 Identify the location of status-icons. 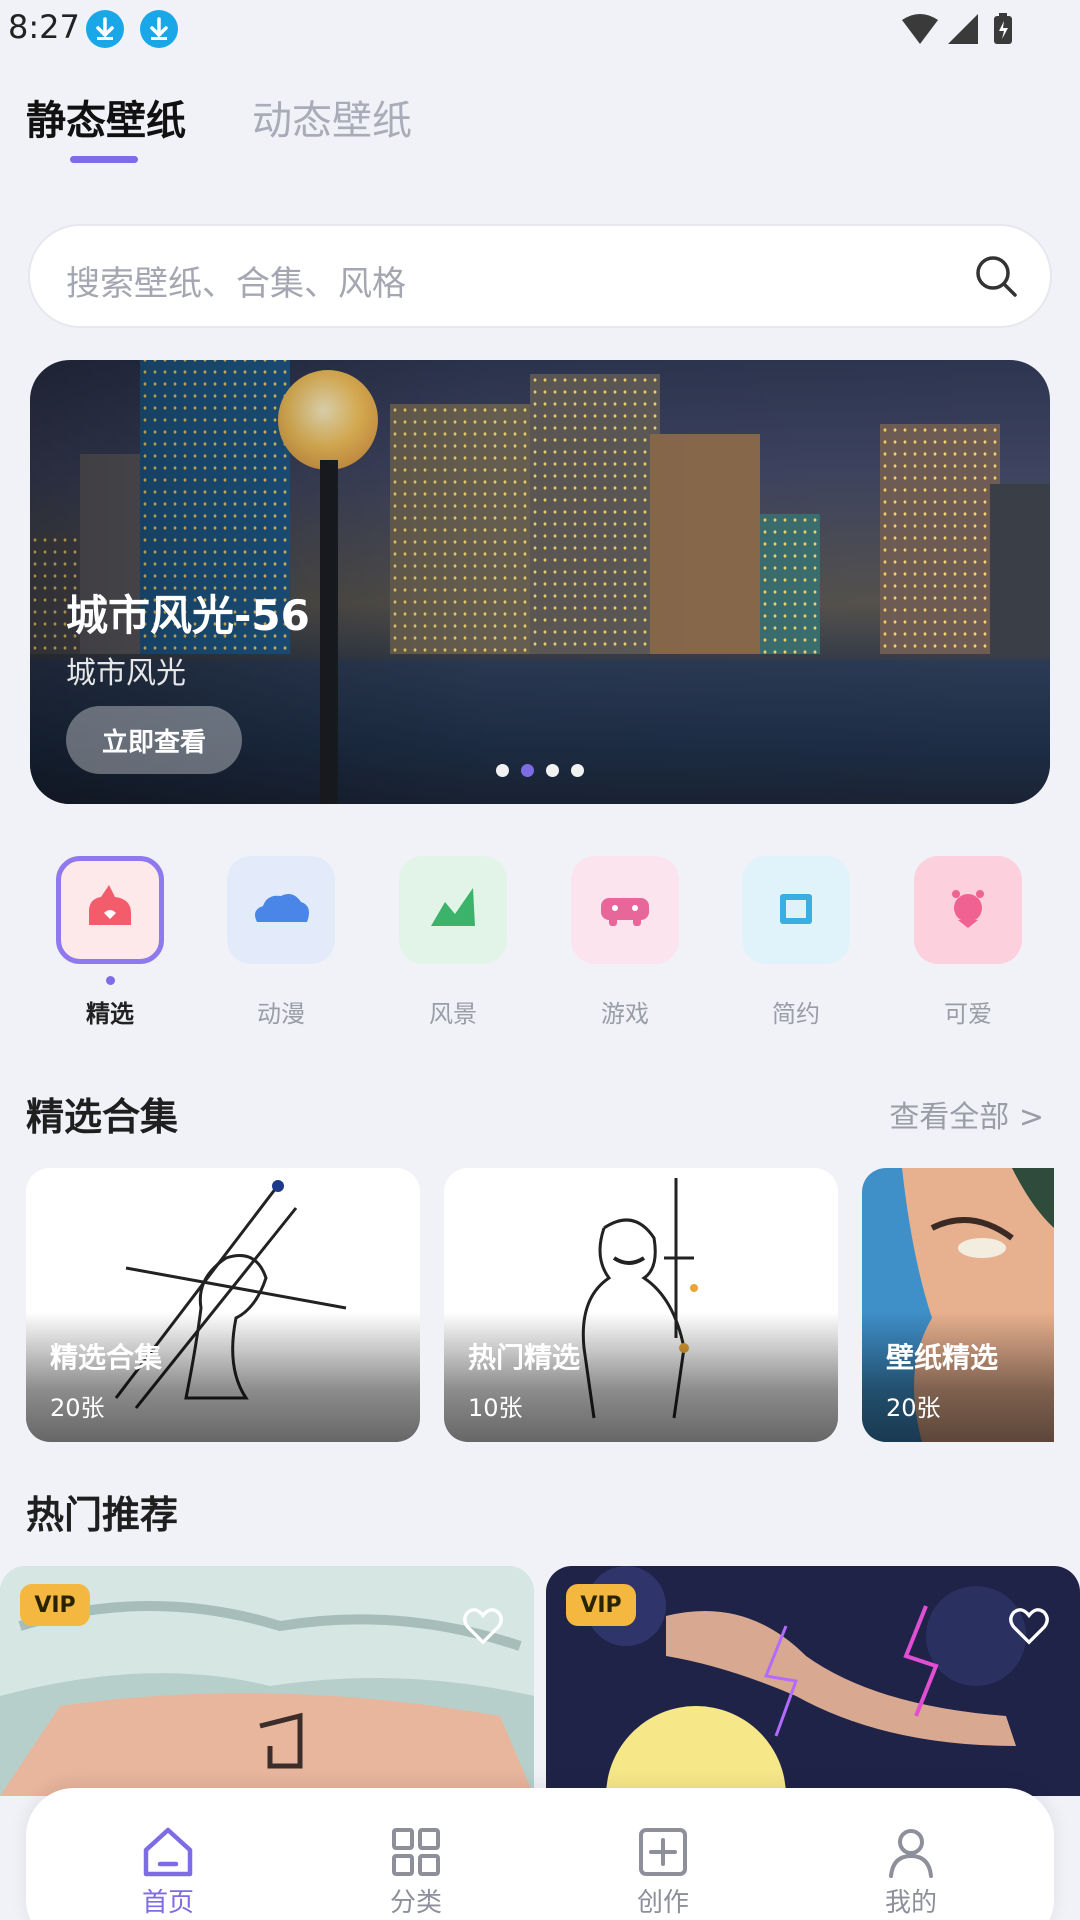
(960, 32).